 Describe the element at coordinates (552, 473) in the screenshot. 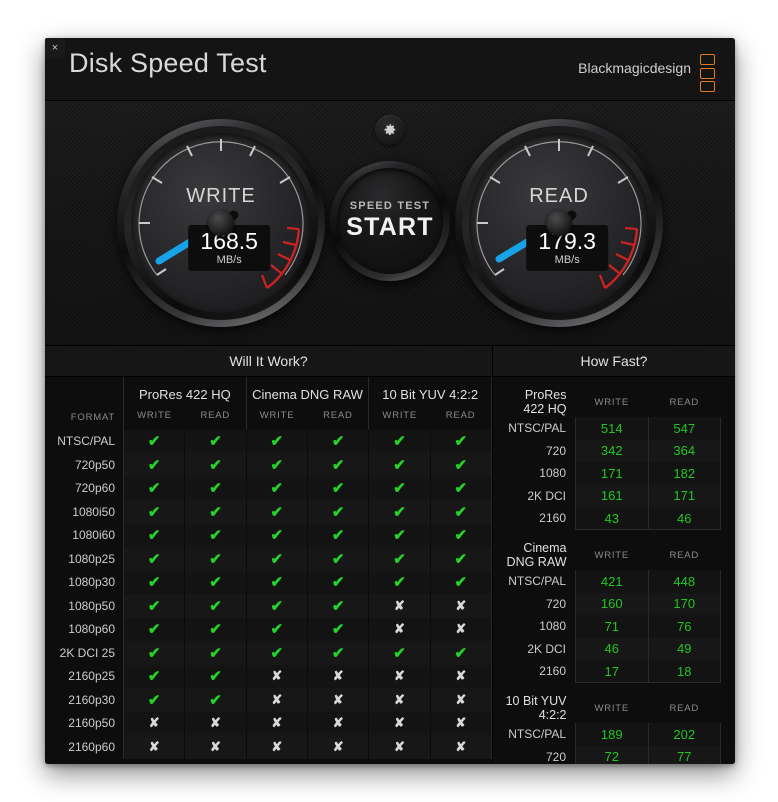

I see `resolution-label: 1080` at that location.